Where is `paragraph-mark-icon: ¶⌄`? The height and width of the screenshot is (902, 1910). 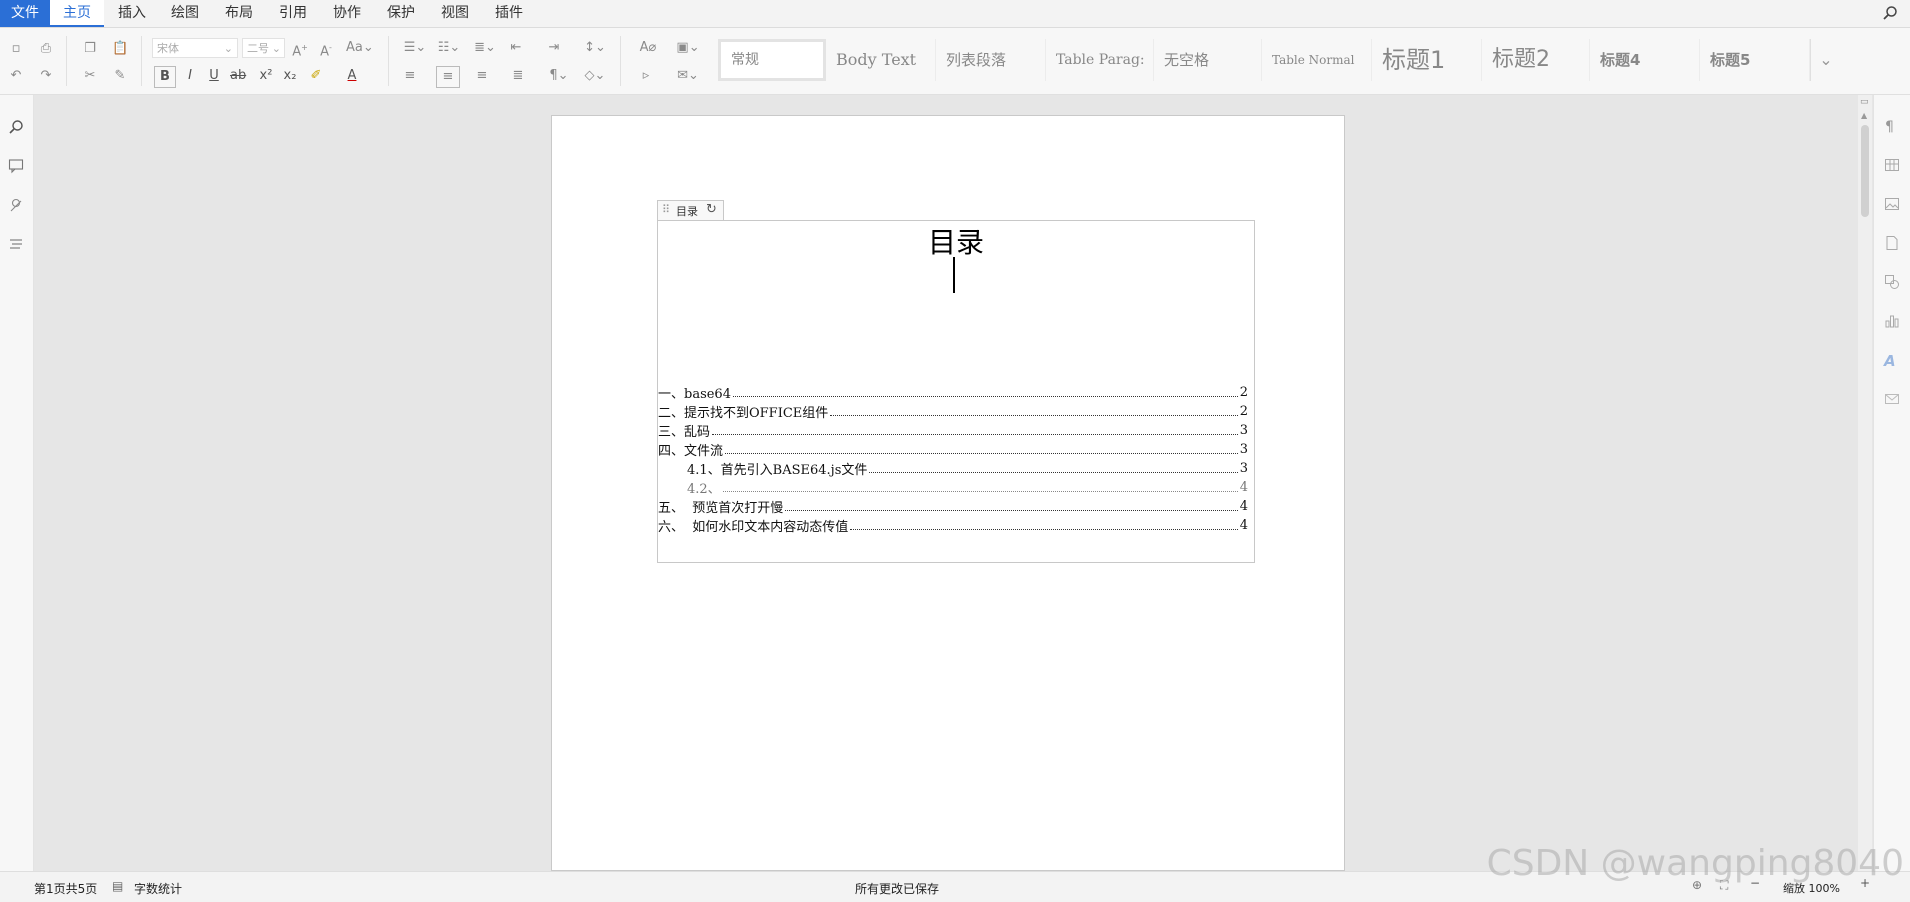 paragraph-mark-icon: ¶⌄ is located at coordinates (559, 76).